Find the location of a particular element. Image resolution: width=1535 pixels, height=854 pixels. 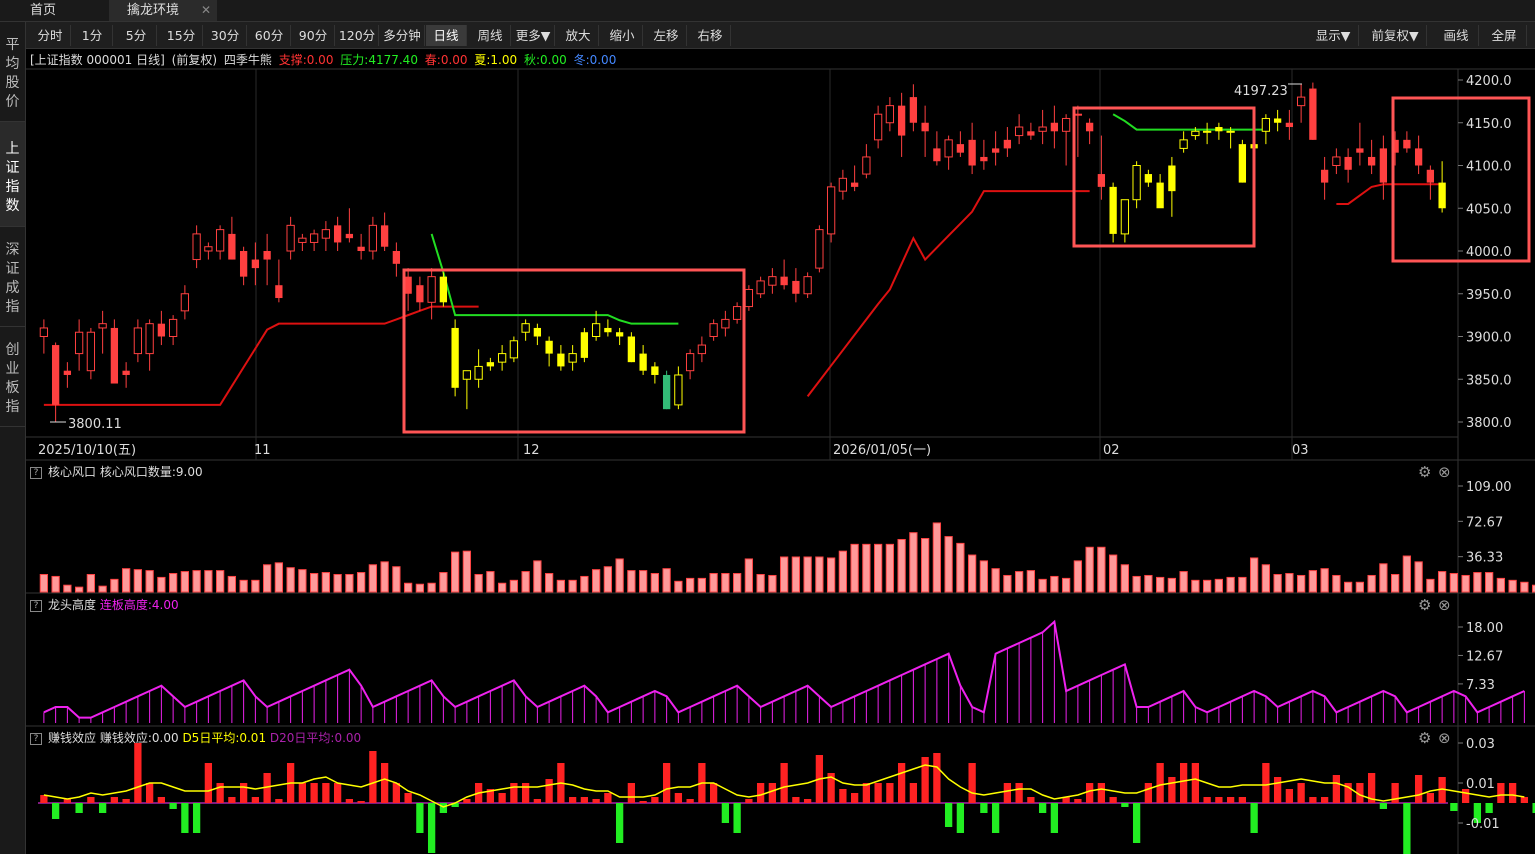

date-tick-label: 2026/01/05(一) is located at coordinates (882, 450).